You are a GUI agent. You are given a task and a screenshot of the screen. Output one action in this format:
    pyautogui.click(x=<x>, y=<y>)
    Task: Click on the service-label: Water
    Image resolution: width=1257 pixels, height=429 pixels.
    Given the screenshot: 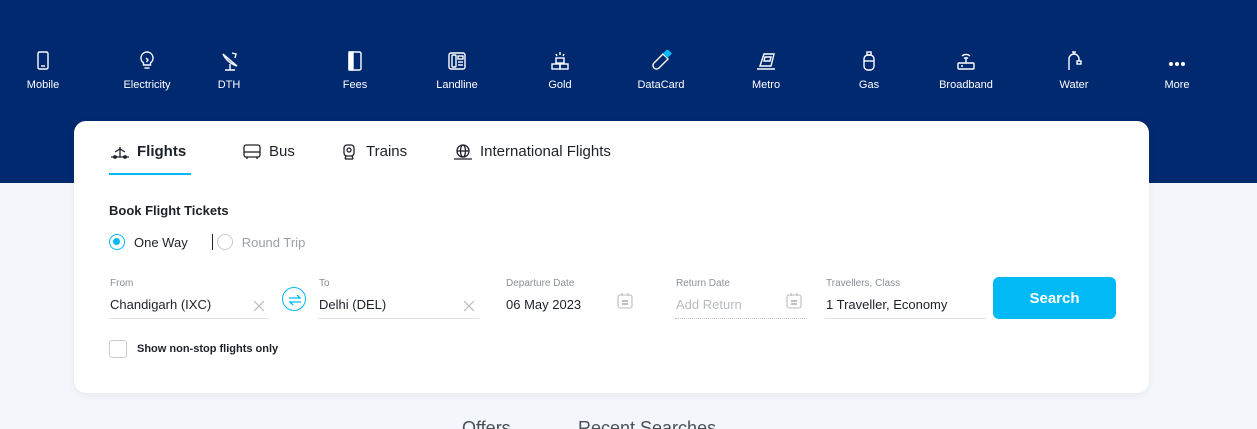 What is the action you would take?
    pyautogui.click(x=1074, y=85)
    